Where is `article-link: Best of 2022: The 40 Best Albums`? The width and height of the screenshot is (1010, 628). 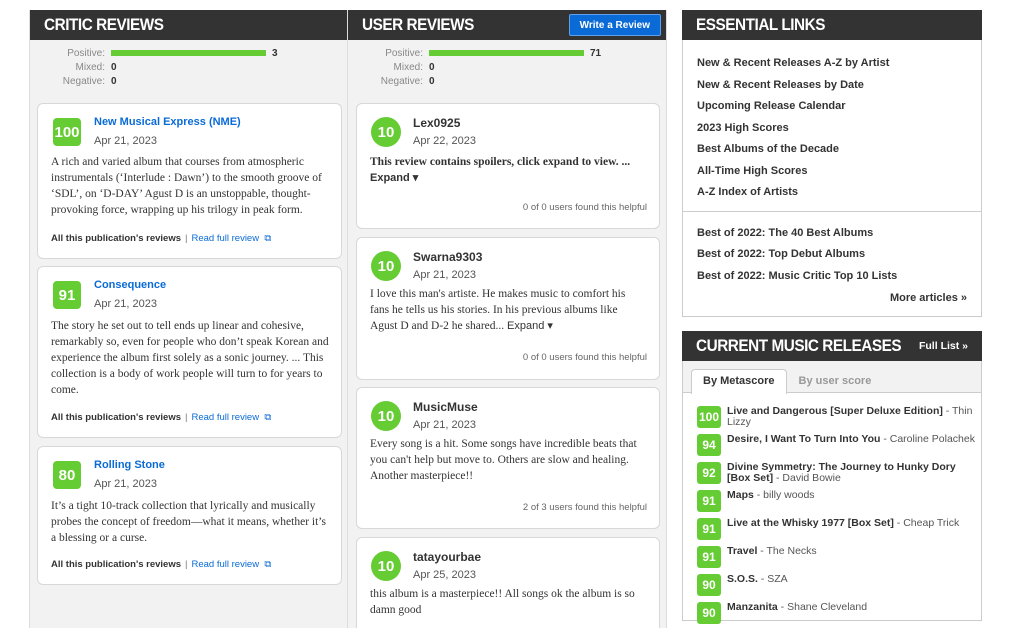
article-link: Best of 2022: The 40 Best Albums is located at coordinates (839, 235).